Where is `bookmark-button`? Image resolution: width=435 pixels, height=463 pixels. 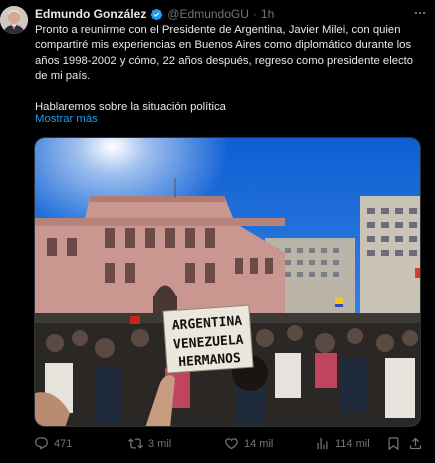 bookmark-button is located at coordinates (393, 443).